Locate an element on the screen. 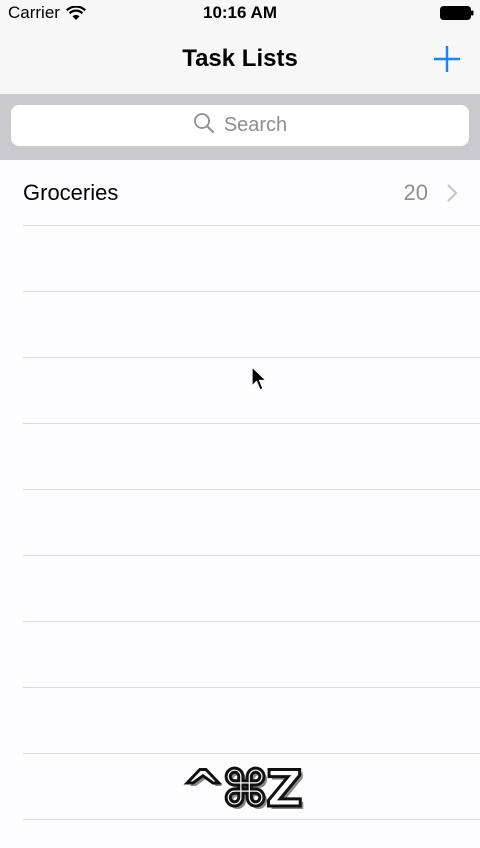 Image resolution: width=480 pixels, height=848 pixels. search-bar: Search is located at coordinates (240, 127).